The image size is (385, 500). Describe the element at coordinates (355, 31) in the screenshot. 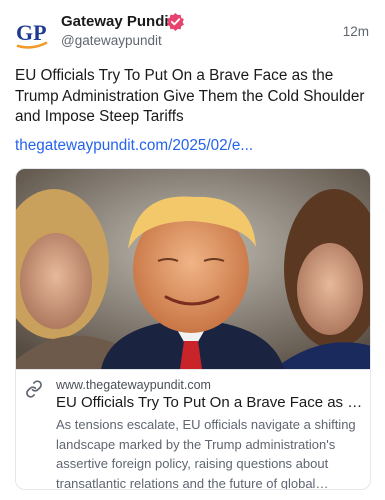

I see `post-timestamp: 12m` at that location.